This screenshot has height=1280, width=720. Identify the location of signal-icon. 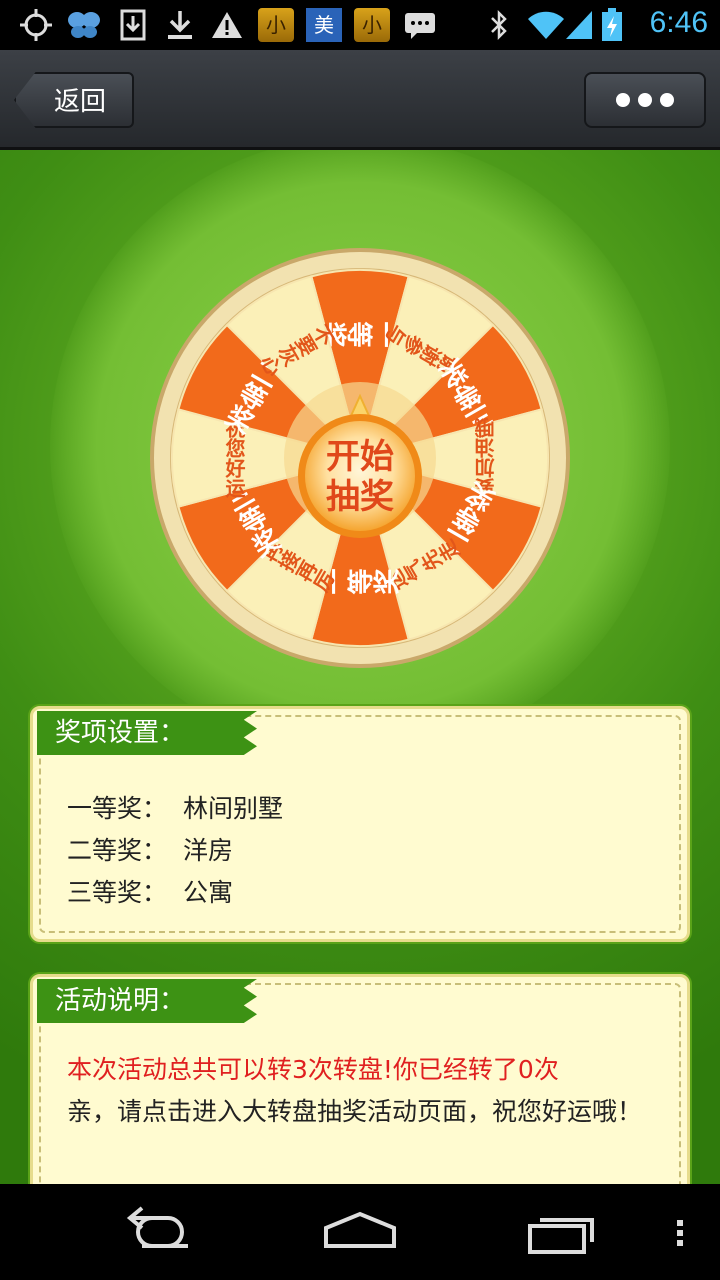
(579, 25).